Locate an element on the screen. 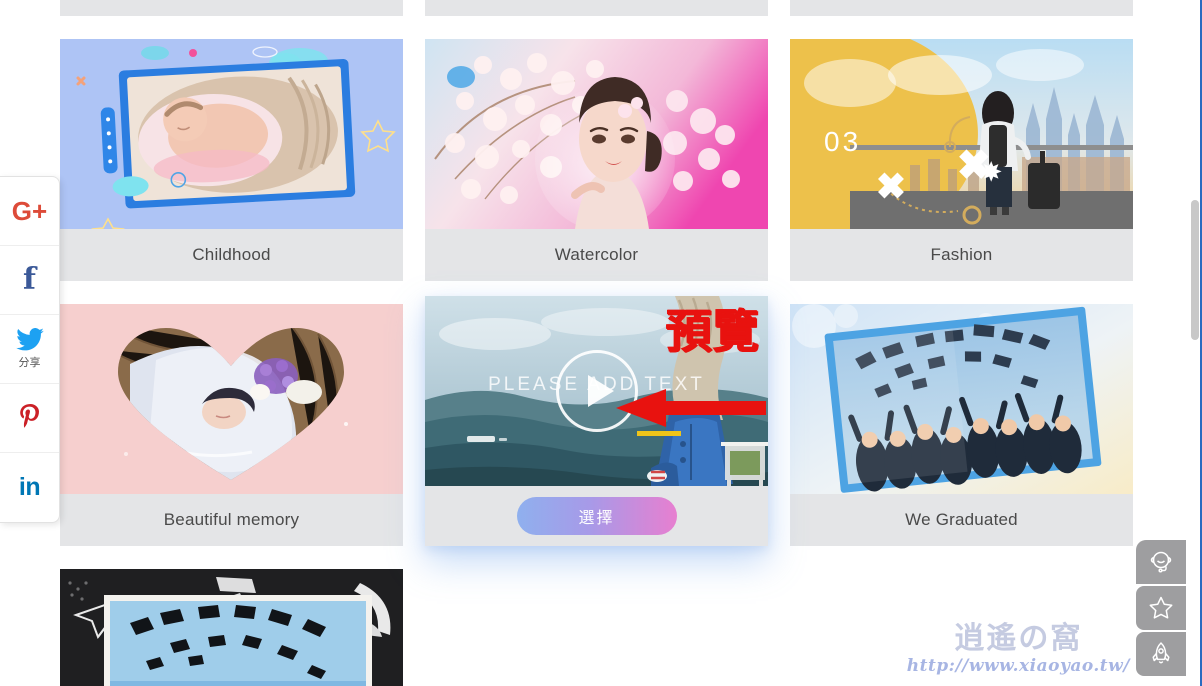 The height and width of the screenshot is (686, 1202). share-facebook-button: f is located at coordinates (29, 280).